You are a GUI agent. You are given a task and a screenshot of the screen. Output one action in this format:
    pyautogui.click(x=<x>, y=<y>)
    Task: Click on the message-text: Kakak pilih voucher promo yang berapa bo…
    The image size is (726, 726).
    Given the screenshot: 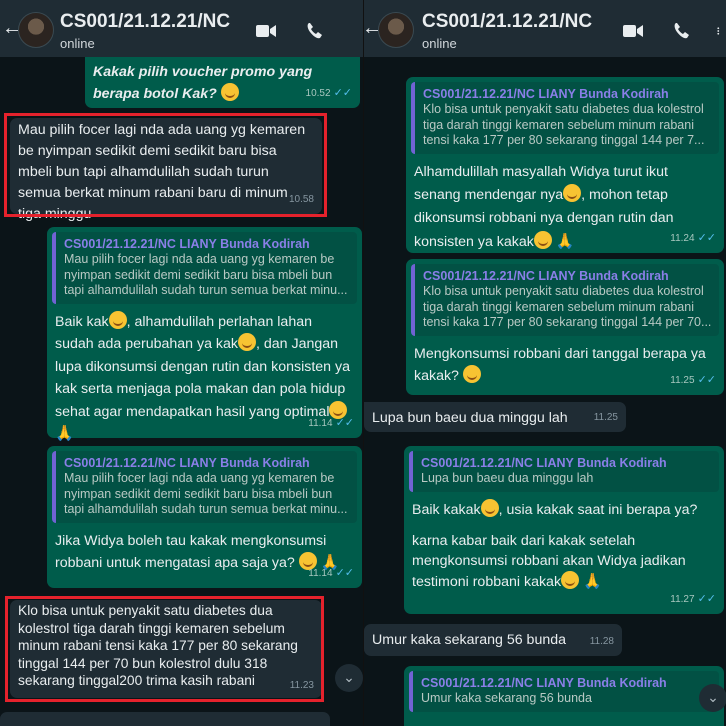 What is the action you would take?
    pyautogui.click(x=203, y=83)
    